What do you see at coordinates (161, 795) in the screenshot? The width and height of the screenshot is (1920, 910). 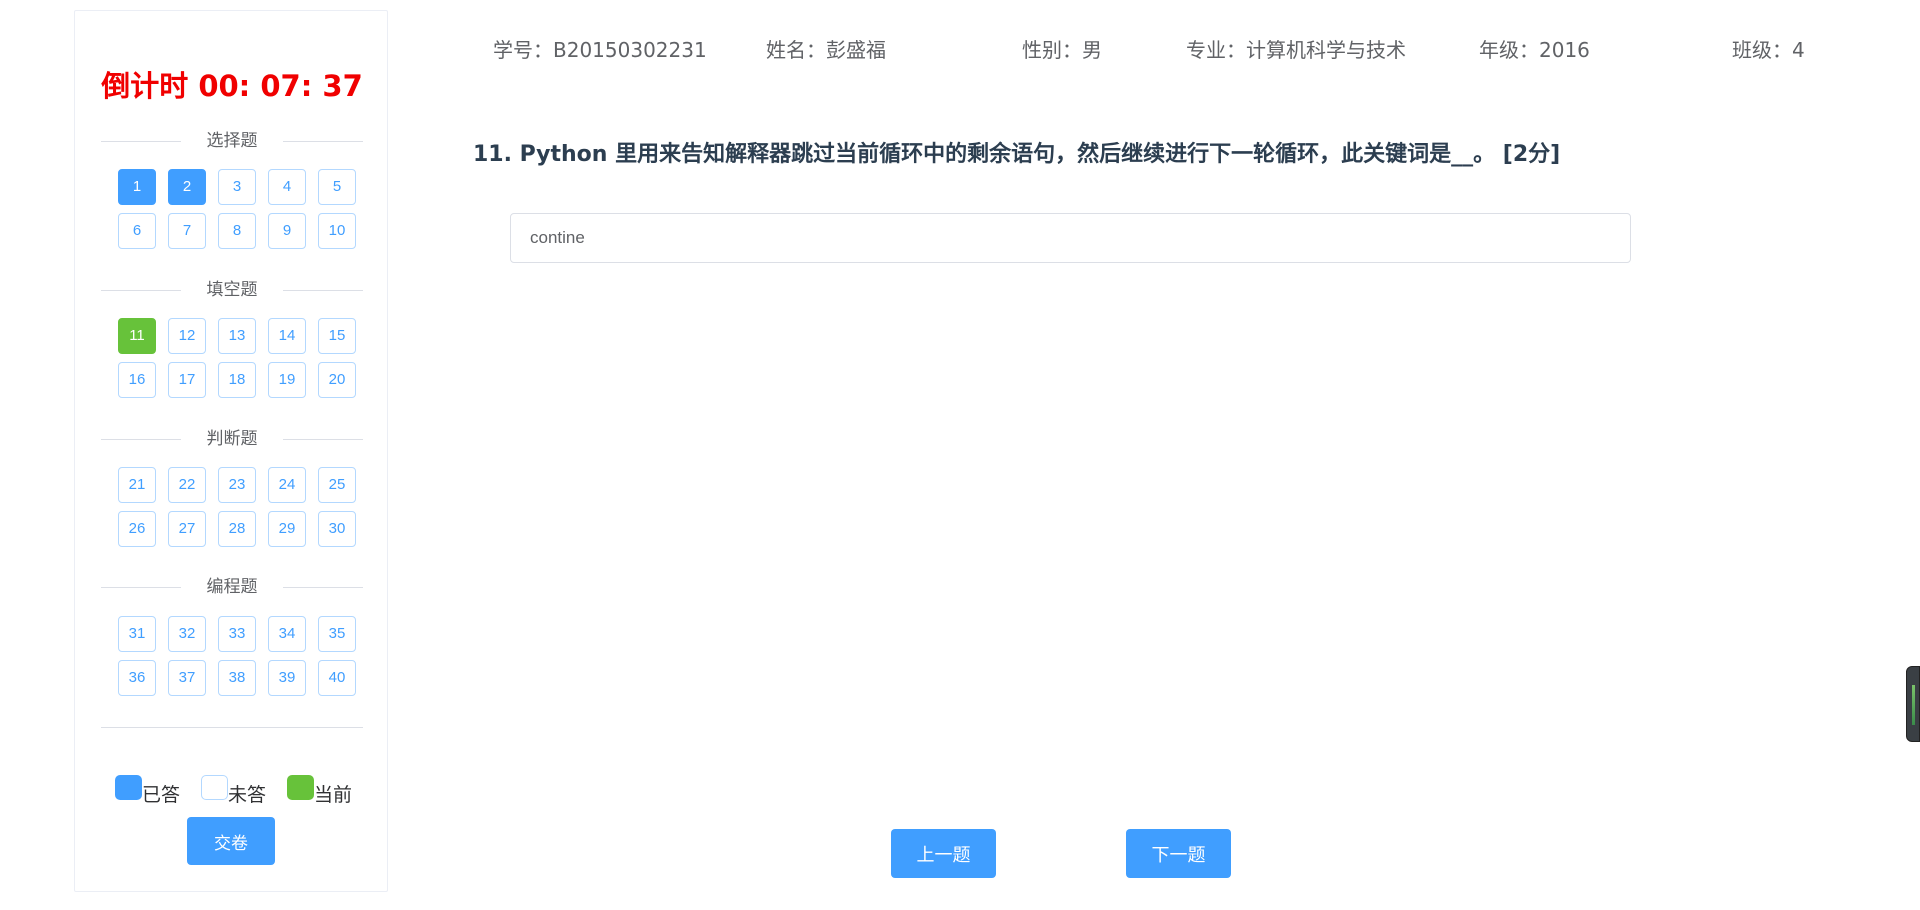 I see `legend-answered-label: 已答` at bounding box center [161, 795].